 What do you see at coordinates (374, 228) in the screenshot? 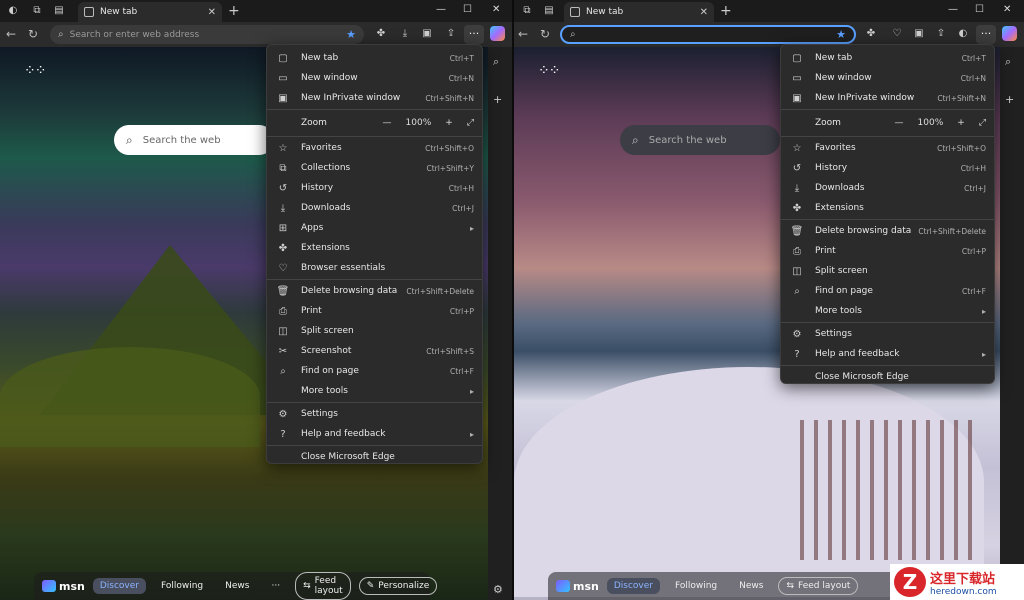
I see `menu-item-apps: ⊞ Apps ▸` at bounding box center [374, 228].